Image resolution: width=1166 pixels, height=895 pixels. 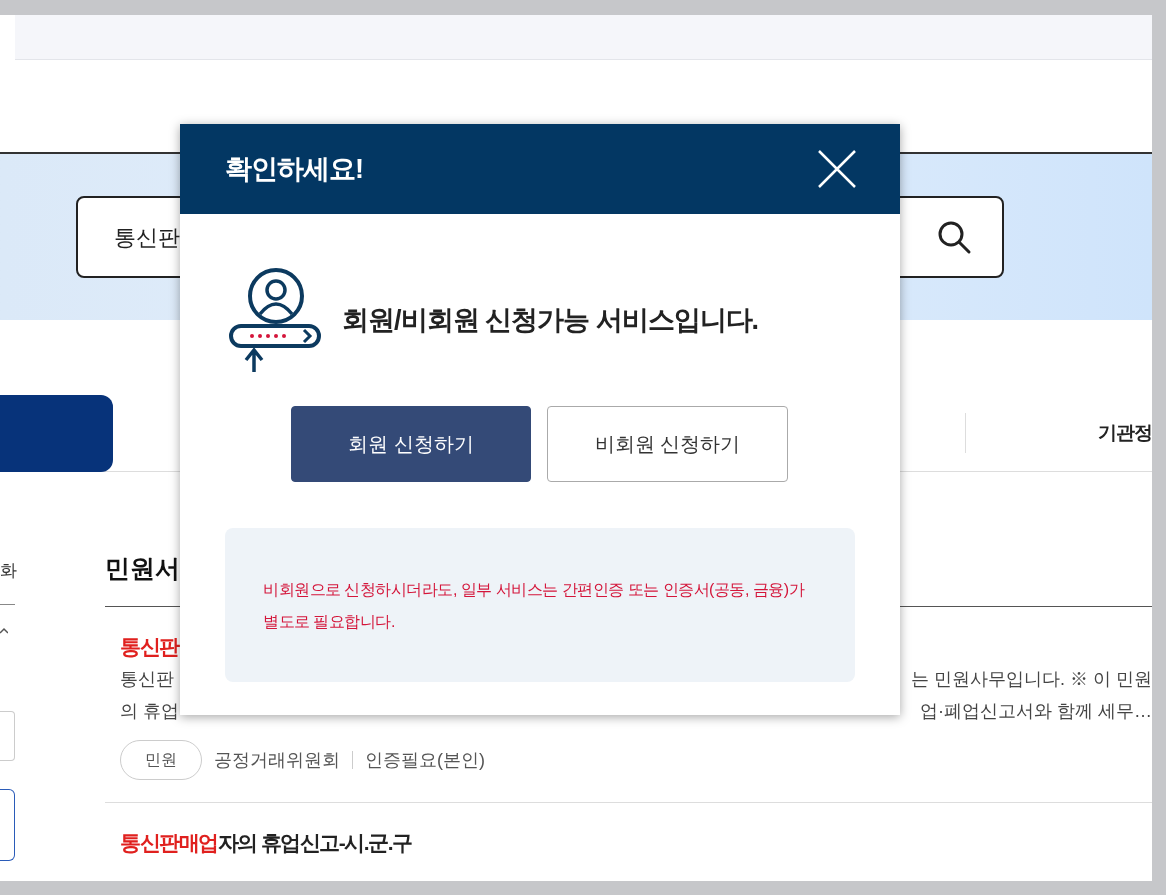 I want to click on filter-box, so click(x=7, y=824).